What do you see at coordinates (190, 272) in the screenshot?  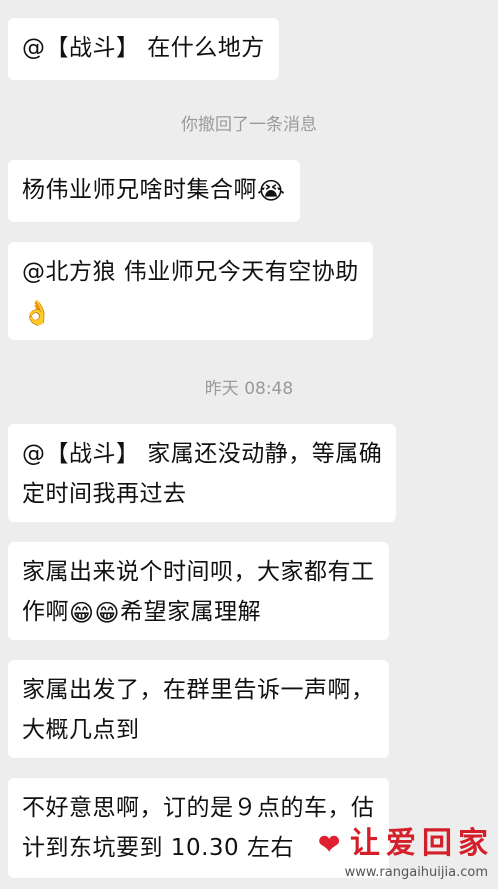 I see `message-text-line: @北方狼 伟业师兄今天有空协助` at bounding box center [190, 272].